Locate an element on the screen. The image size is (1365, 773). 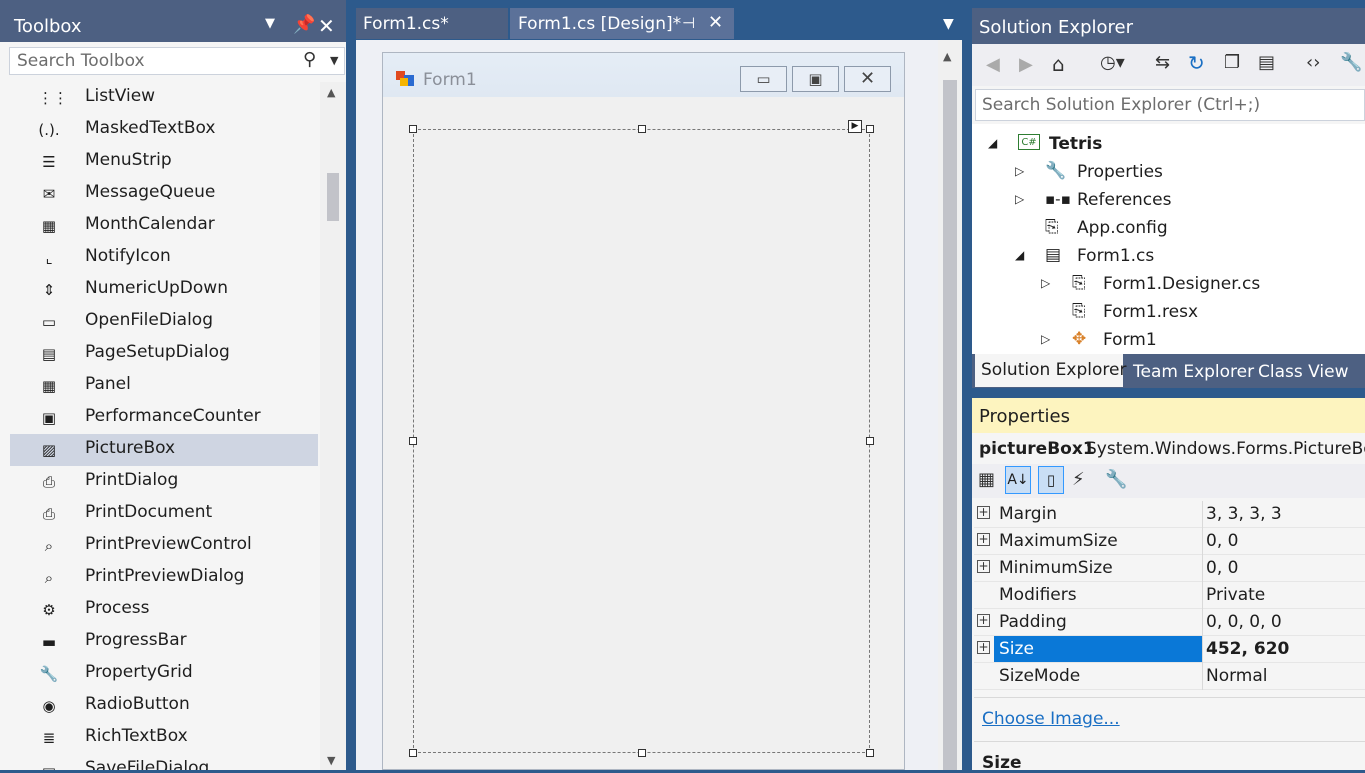
tab-form1-design: Form1.cs [Design]* ⊣ ✕ is located at coordinates (622, 23).